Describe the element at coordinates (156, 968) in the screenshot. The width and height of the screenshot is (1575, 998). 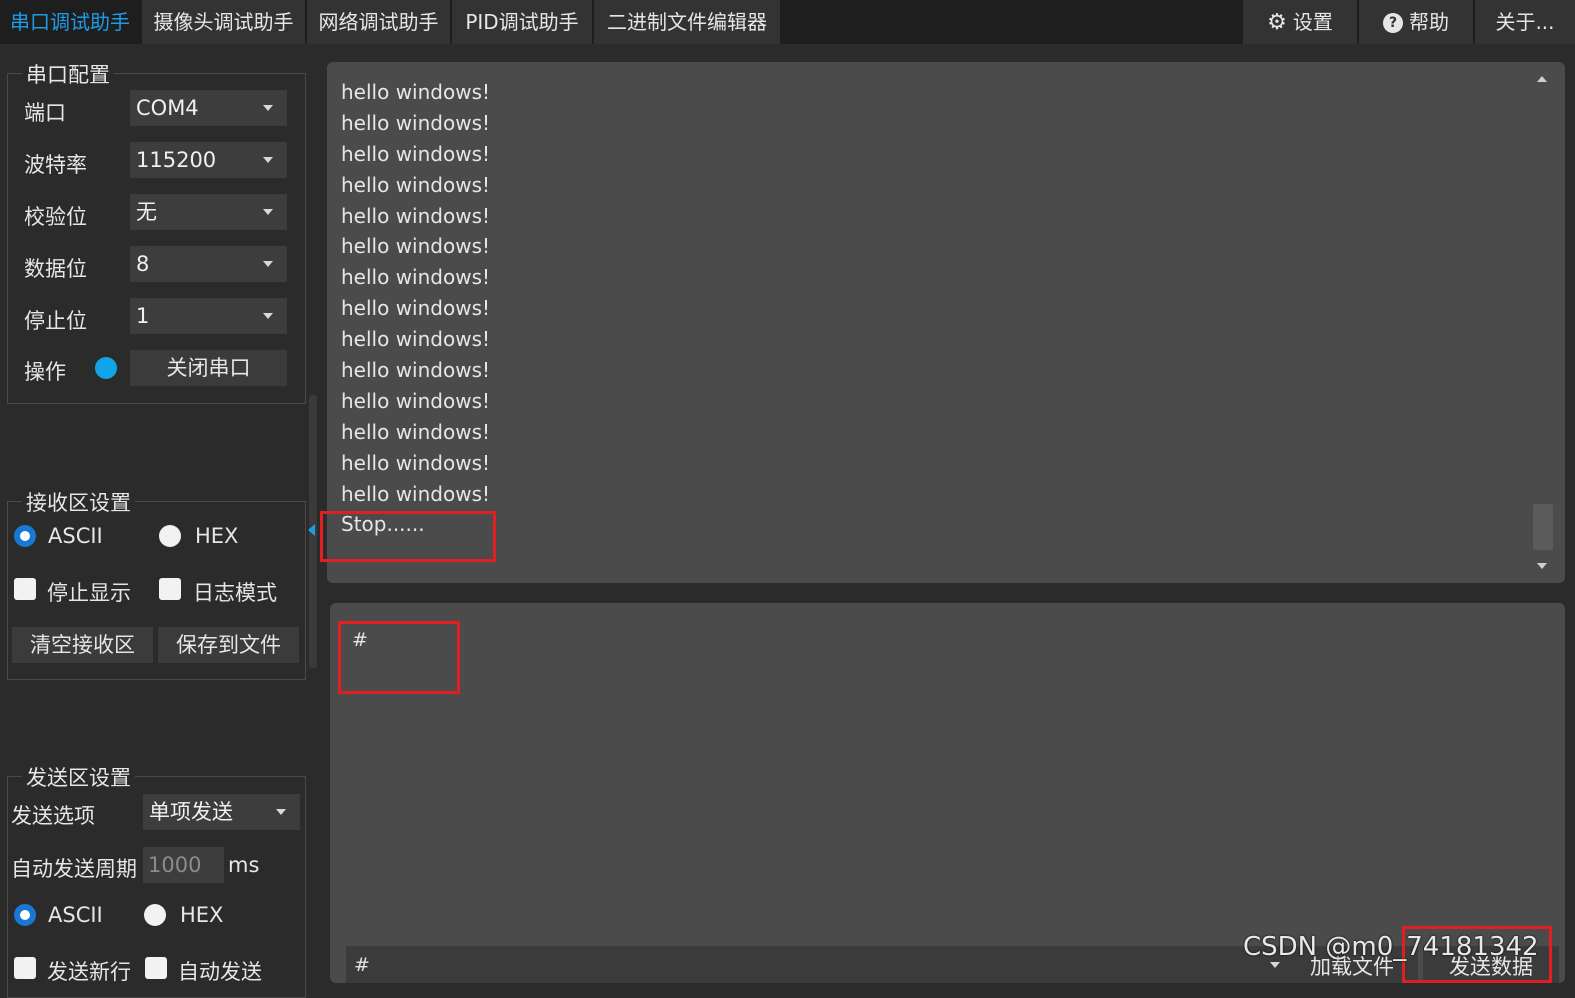
I see `auto-send-checkbox` at that location.